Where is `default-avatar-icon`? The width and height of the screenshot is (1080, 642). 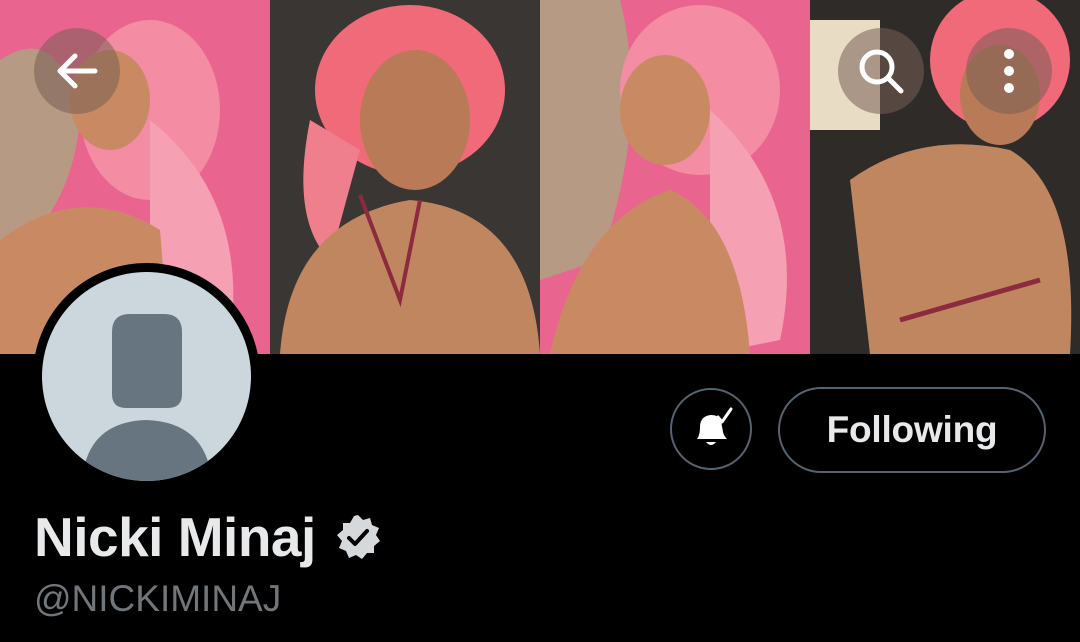 default-avatar-icon is located at coordinates (146, 376).